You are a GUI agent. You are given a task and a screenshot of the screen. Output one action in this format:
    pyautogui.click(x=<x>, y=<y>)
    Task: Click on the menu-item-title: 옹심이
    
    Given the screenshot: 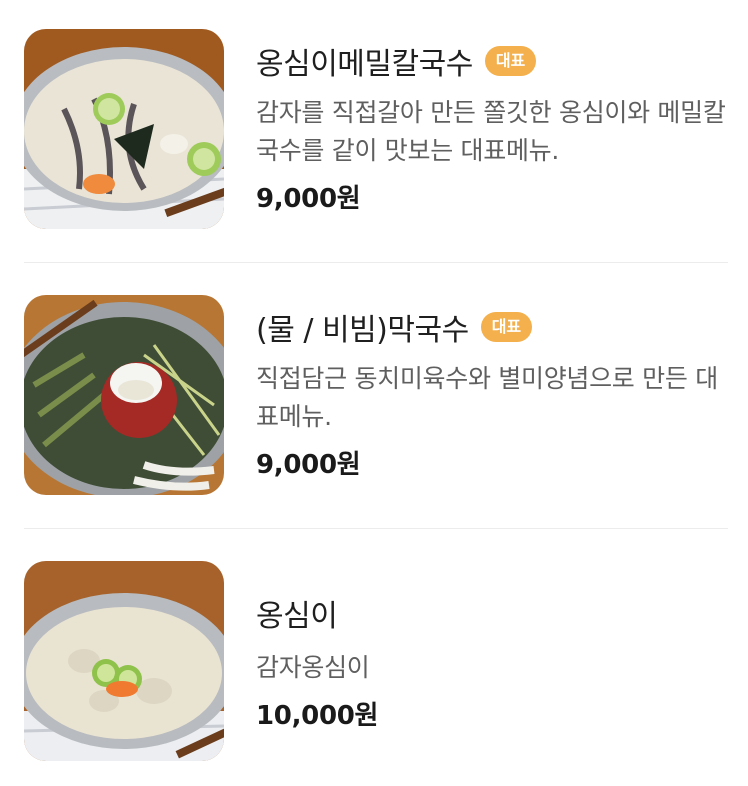 What is the action you would take?
    pyautogui.click(x=297, y=616)
    